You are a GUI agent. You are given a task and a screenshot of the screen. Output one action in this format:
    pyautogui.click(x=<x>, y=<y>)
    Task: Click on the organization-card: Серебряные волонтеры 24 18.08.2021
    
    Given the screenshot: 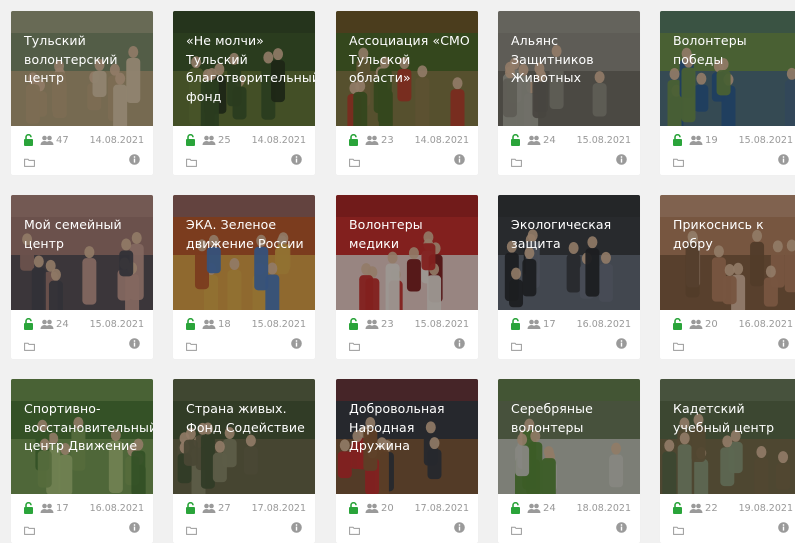 What is the action you would take?
    pyautogui.click(x=569, y=461)
    